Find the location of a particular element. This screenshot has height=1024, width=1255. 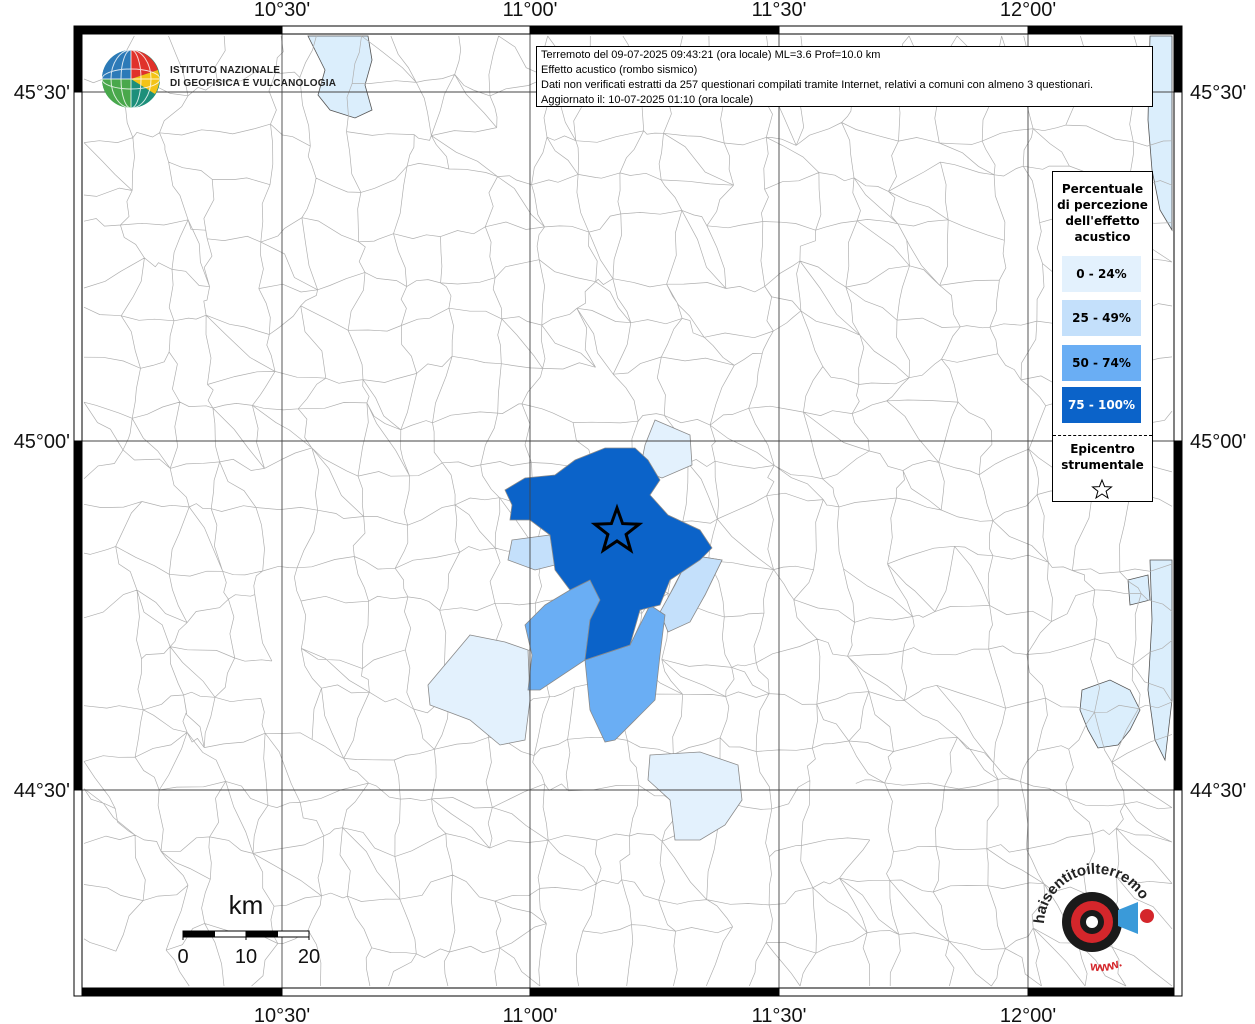

top-label-1200: 12°00' is located at coordinates (1028, 10).